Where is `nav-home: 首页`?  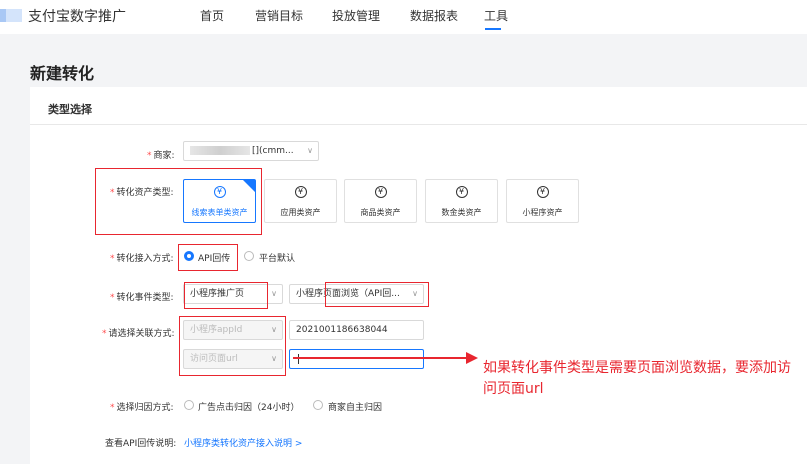 nav-home: 首页 is located at coordinates (212, 15).